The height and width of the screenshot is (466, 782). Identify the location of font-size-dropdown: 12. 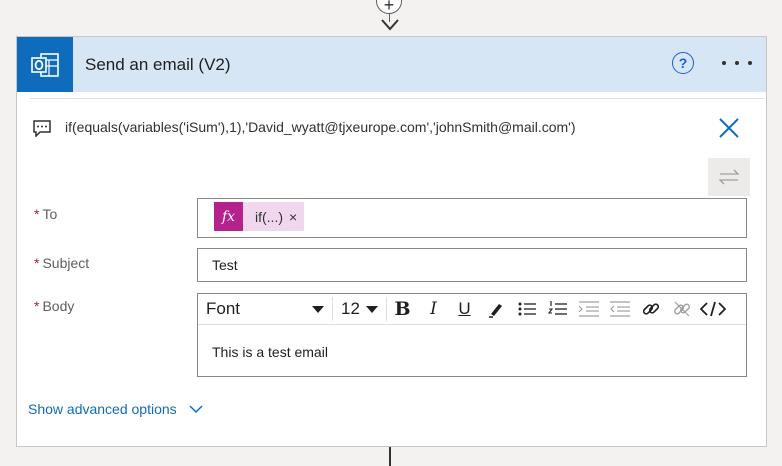
(360, 309).